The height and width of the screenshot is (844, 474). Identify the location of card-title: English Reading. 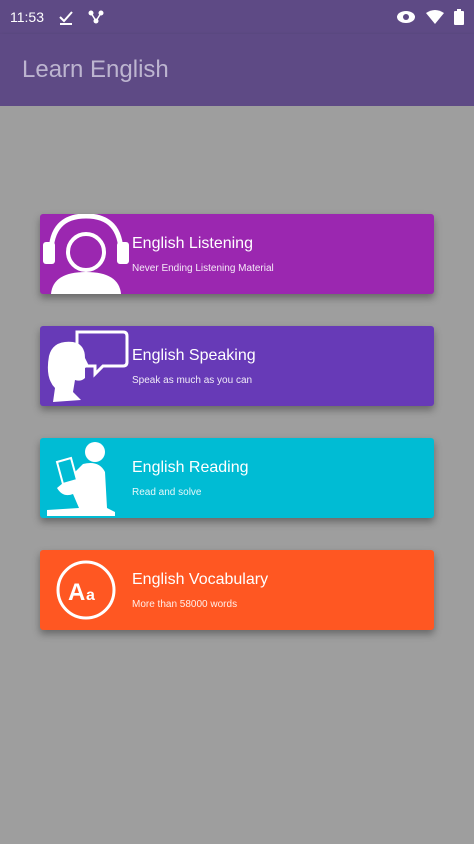
(190, 467).